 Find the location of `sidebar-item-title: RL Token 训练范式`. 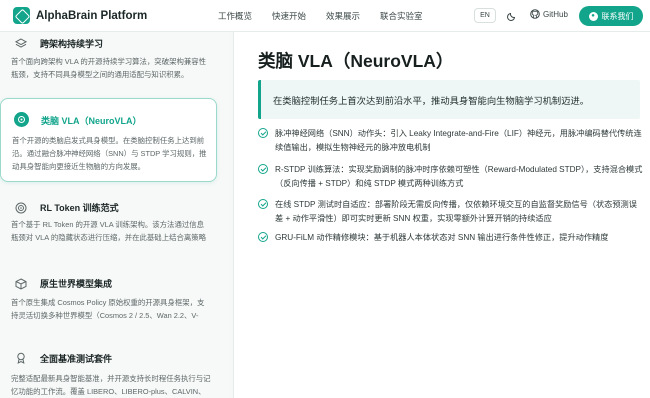

sidebar-item-title: RL Token 训练范式 is located at coordinates (79, 208).